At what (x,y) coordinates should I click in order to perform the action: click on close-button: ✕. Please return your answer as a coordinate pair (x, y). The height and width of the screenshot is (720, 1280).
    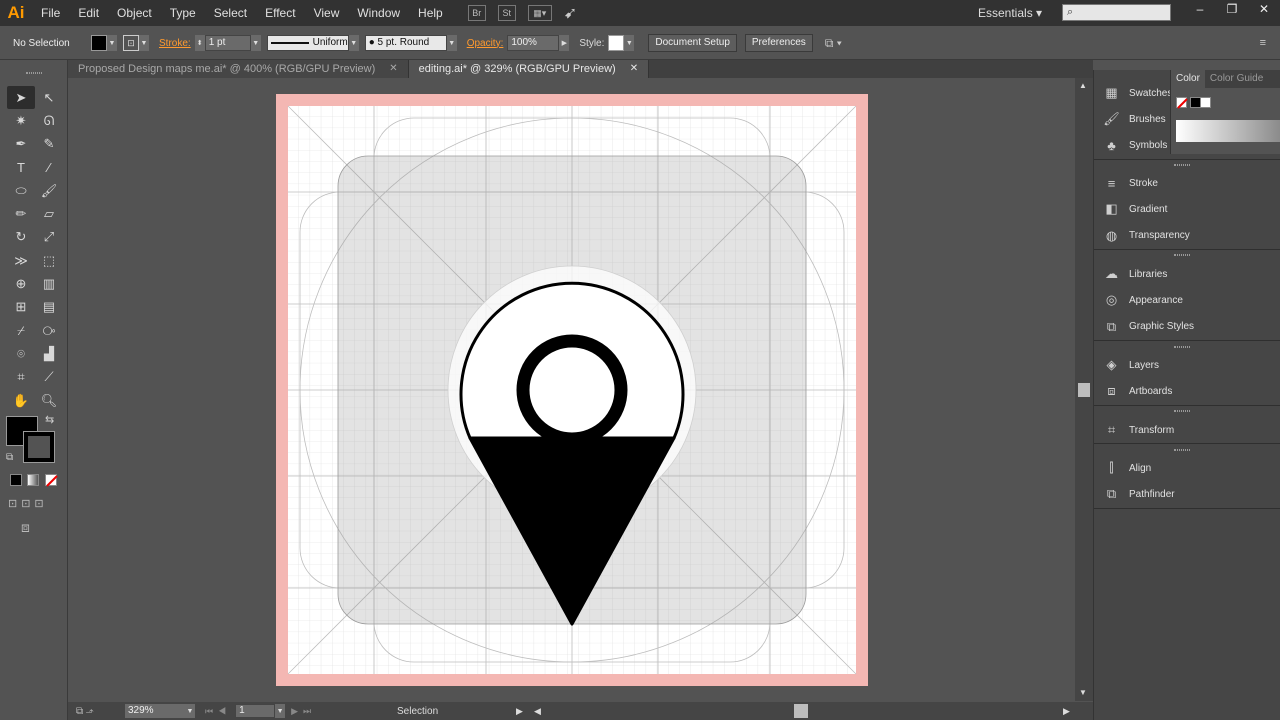
    Looking at the image, I should click on (1264, 9).